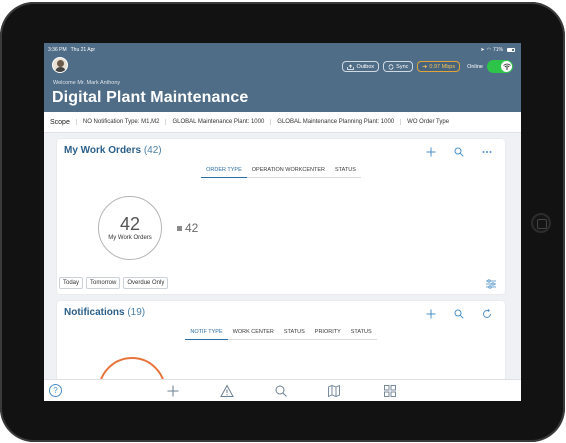 This screenshot has width=566, height=443. Describe the element at coordinates (491, 283) in the screenshot. I see `filter-settings-icon` at that location.